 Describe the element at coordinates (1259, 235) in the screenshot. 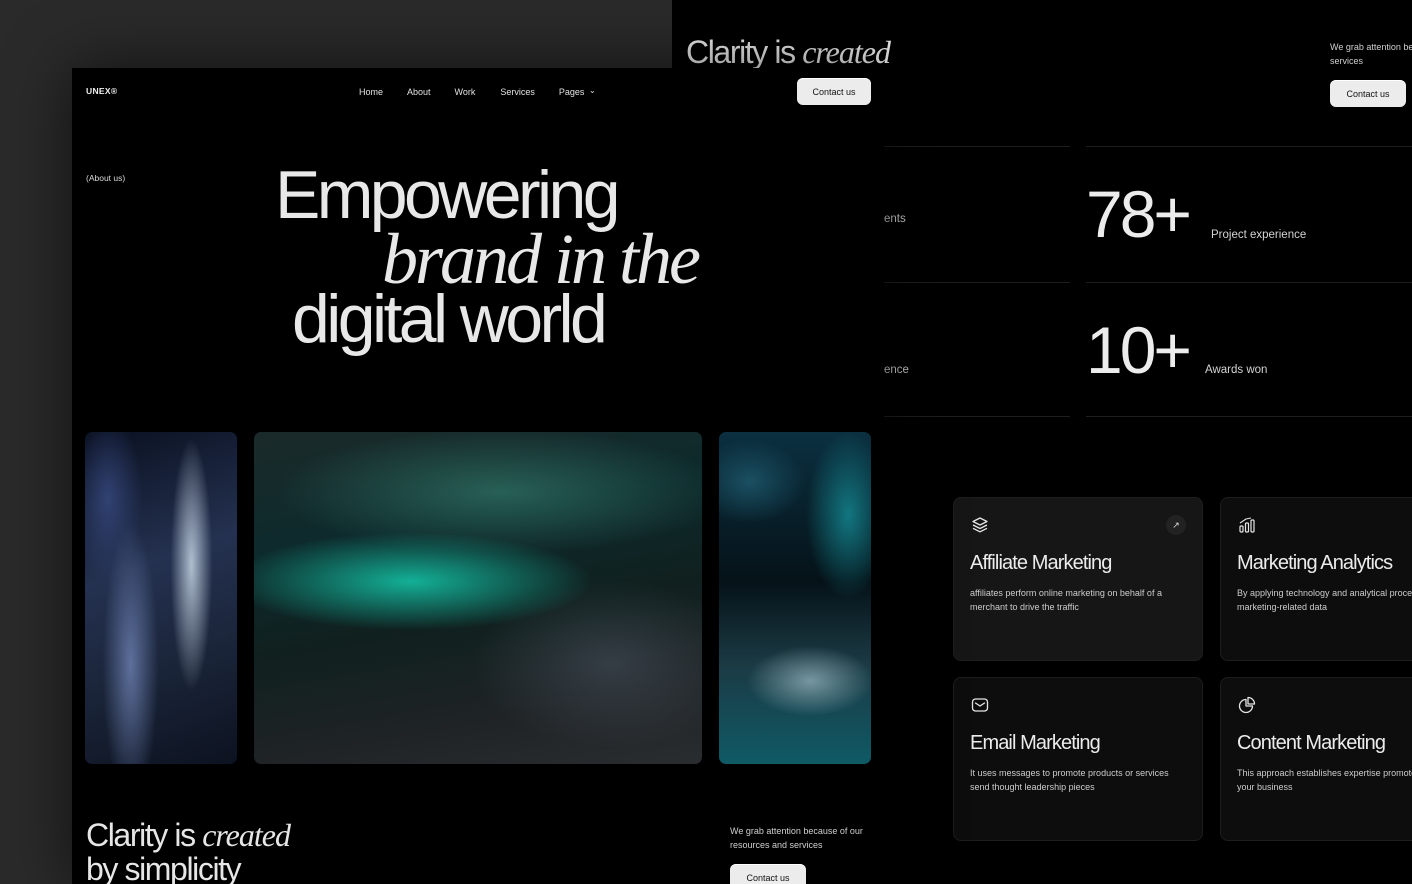

I see `stat-label: Project experience` at that location.